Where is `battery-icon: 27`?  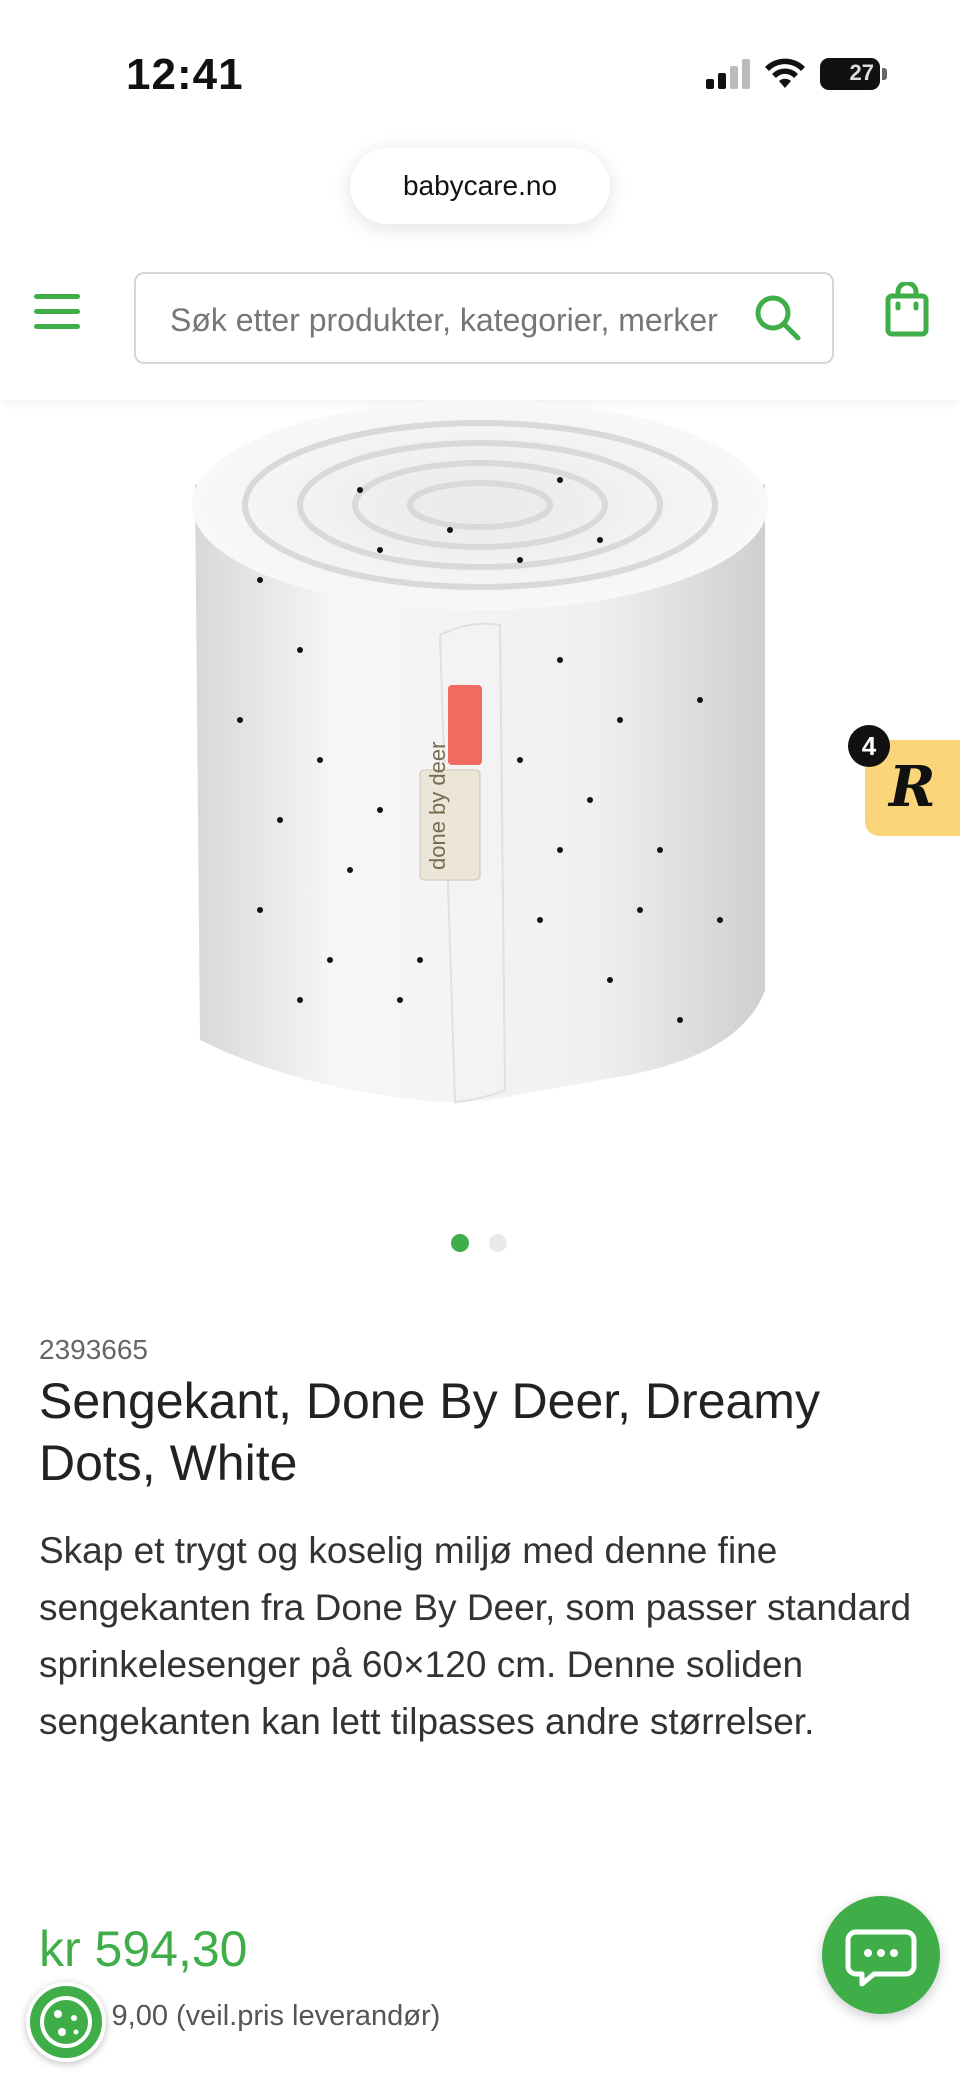
battery-icon: 27 is located at coordinates (853, 74).